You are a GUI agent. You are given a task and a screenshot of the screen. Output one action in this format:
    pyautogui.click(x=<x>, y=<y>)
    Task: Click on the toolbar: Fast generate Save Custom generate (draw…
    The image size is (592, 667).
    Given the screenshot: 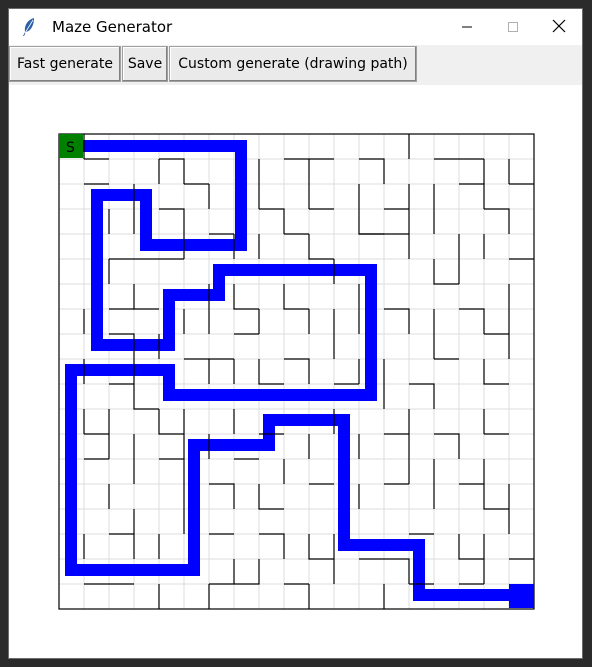 What is the action you would take?
    pyautogui.click(x=295, y=65)
    